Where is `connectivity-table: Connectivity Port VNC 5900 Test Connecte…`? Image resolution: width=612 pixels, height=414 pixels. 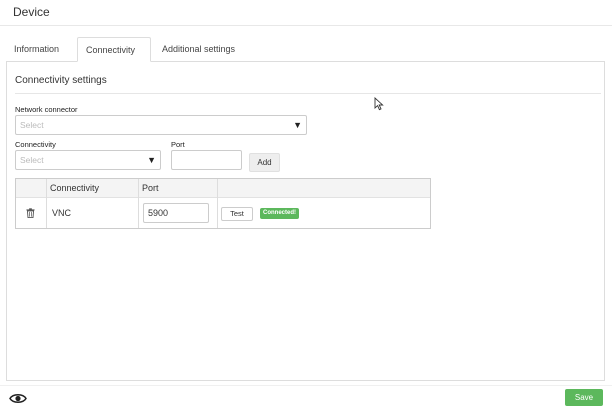 connectivity-table: Connectivity Port VNC 5900 Test Connecte… is located at coordinates (223, 203).